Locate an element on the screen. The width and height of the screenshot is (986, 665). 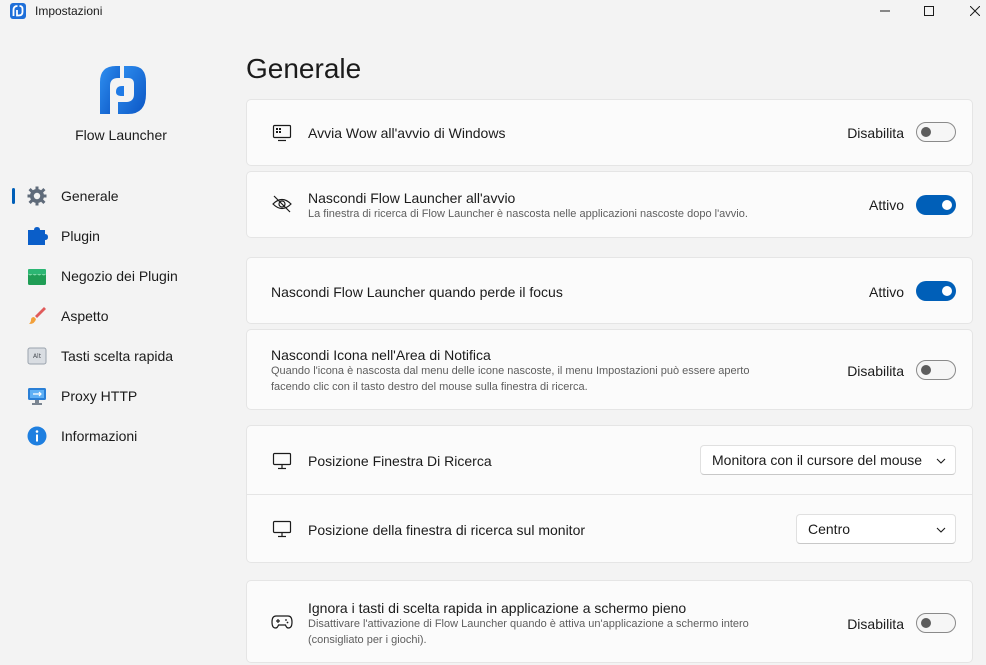
puzzle-icon is located at coordinates (37, 236).